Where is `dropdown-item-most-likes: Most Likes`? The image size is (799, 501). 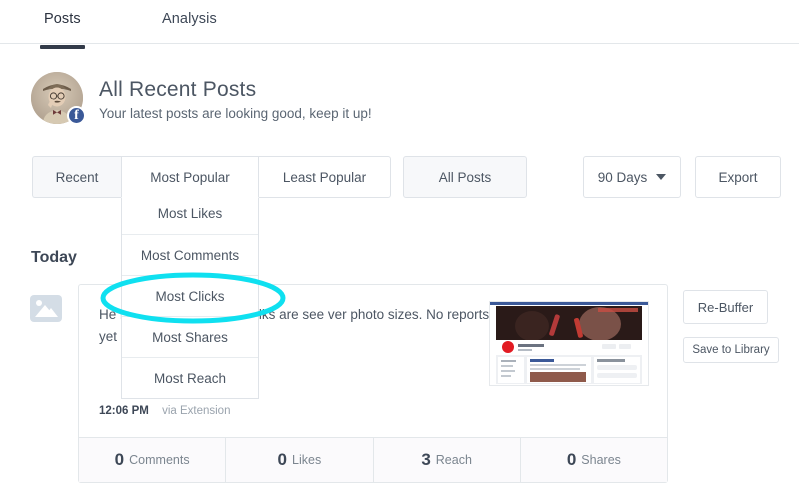 dropdown-item-most-likes: Most Likes is located at coordinates (190, 213).